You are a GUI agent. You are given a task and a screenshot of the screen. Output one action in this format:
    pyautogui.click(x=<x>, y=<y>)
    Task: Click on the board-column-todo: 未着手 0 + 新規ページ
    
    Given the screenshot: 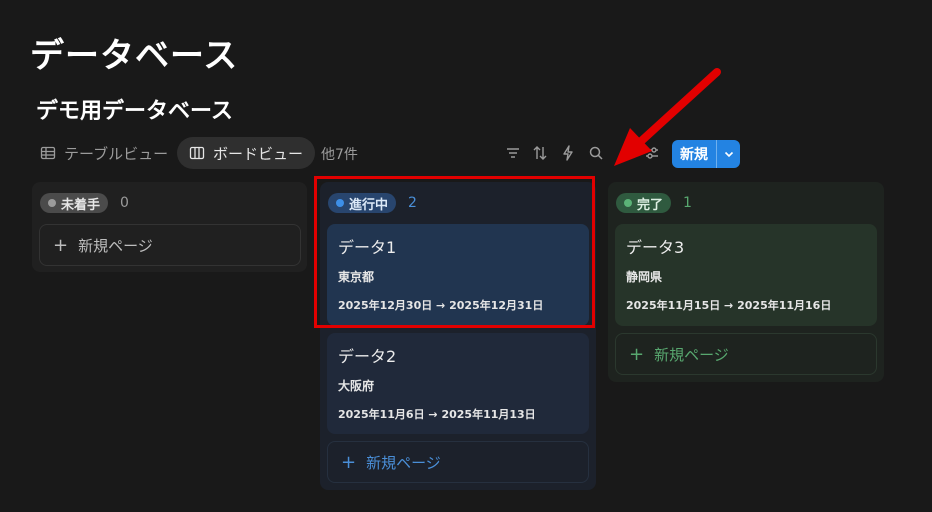 What is the action you would take?
    pyautogui.click(x=169, y=227)
    